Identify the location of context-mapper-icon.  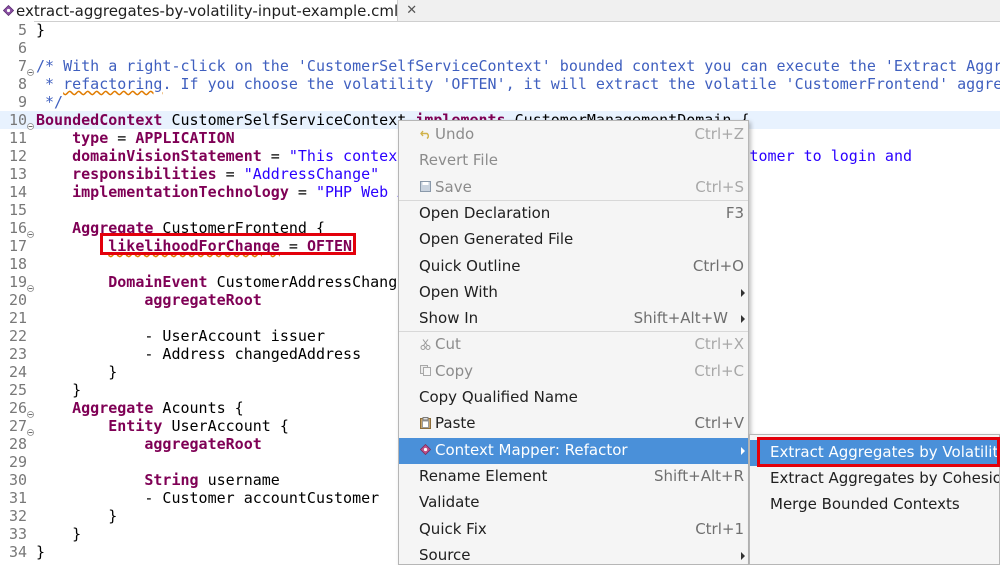
(425, 450).